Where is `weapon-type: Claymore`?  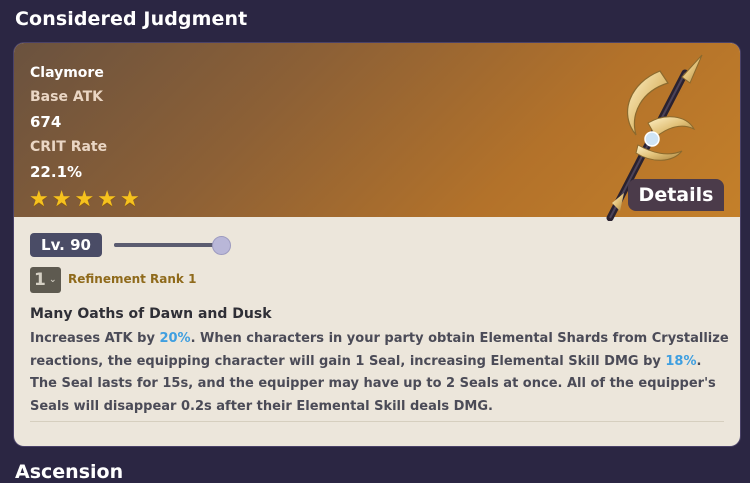 weapon-type: Claymore is located at coordinates (67, 73).